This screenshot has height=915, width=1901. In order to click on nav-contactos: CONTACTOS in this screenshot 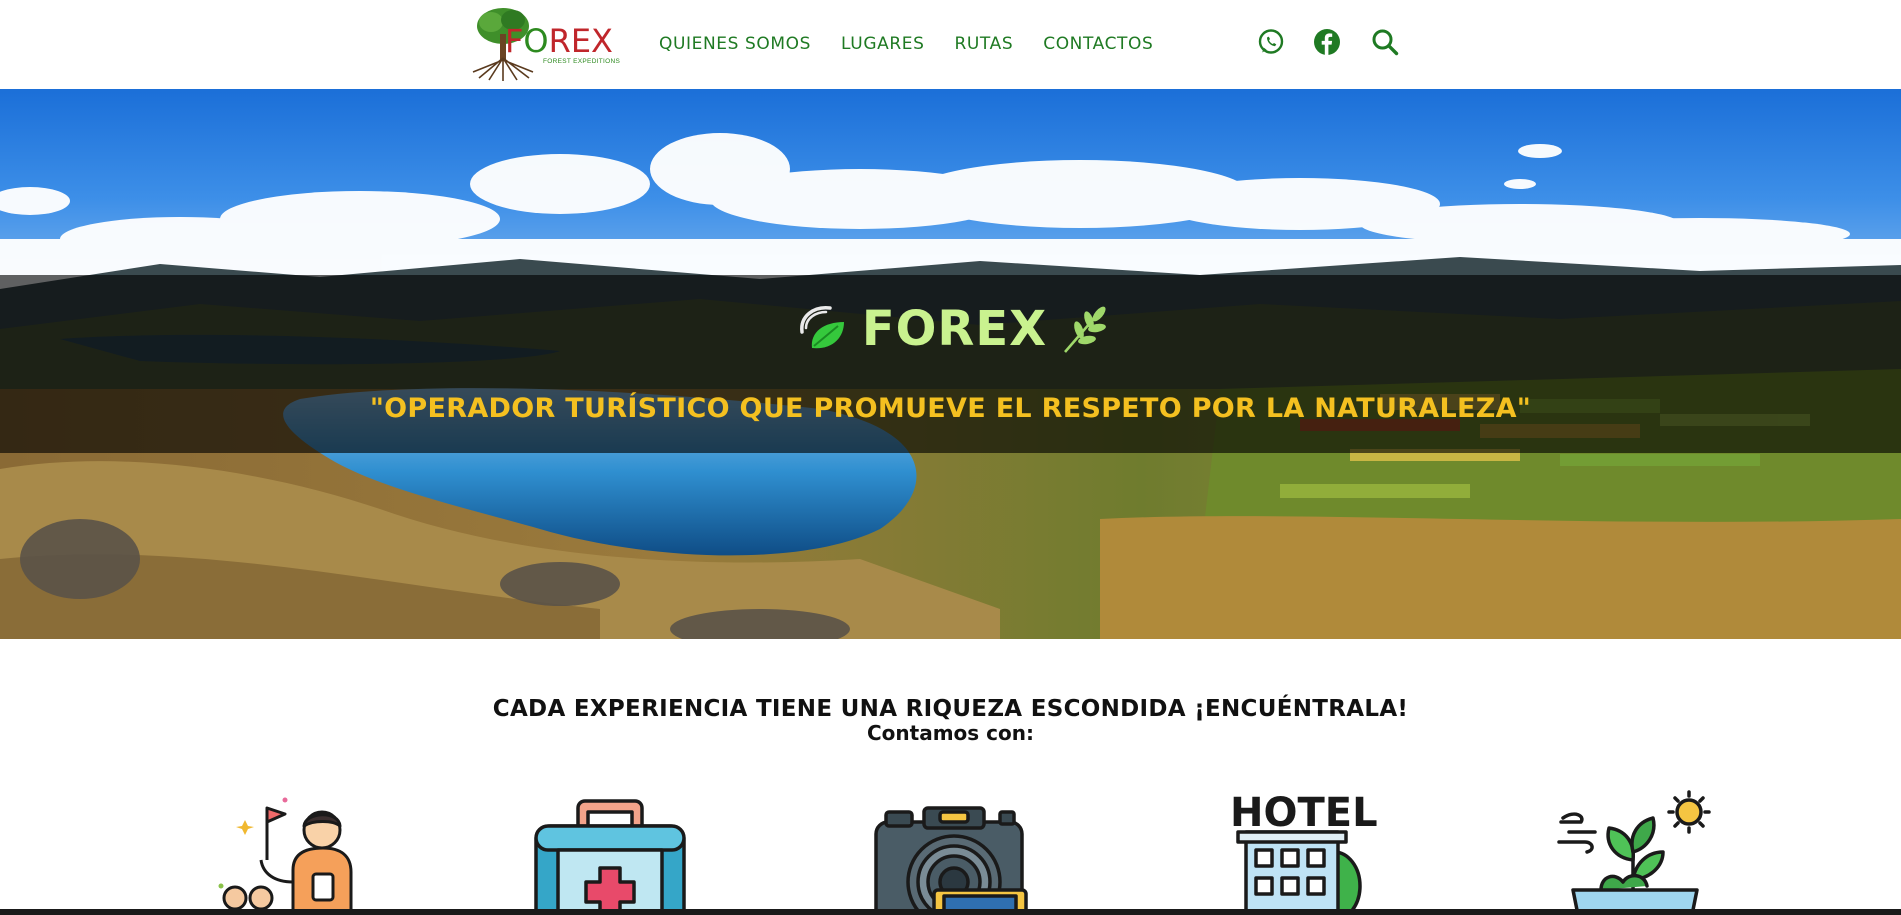, I will do `click(1098, 44)`.